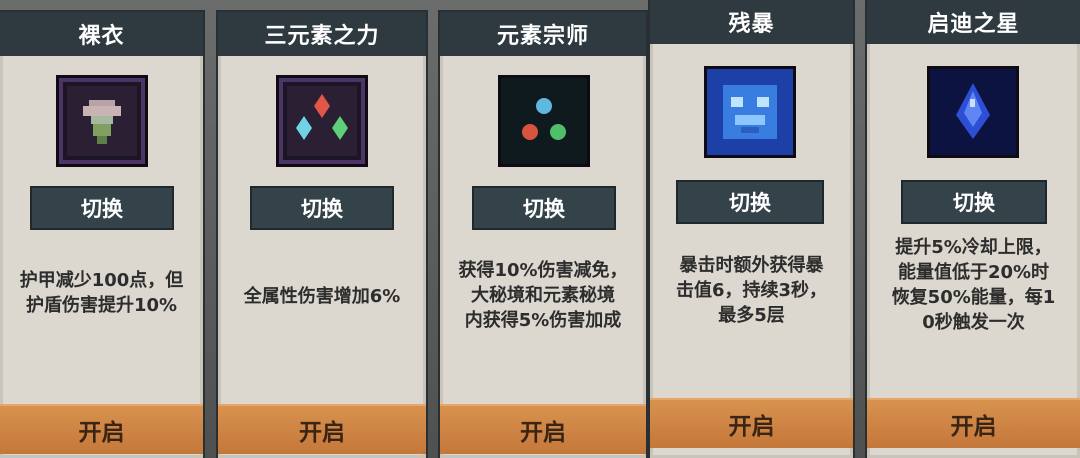 The image size is (1080, 458). I want to click on three-element-crystals-icon, so click(322, 121).